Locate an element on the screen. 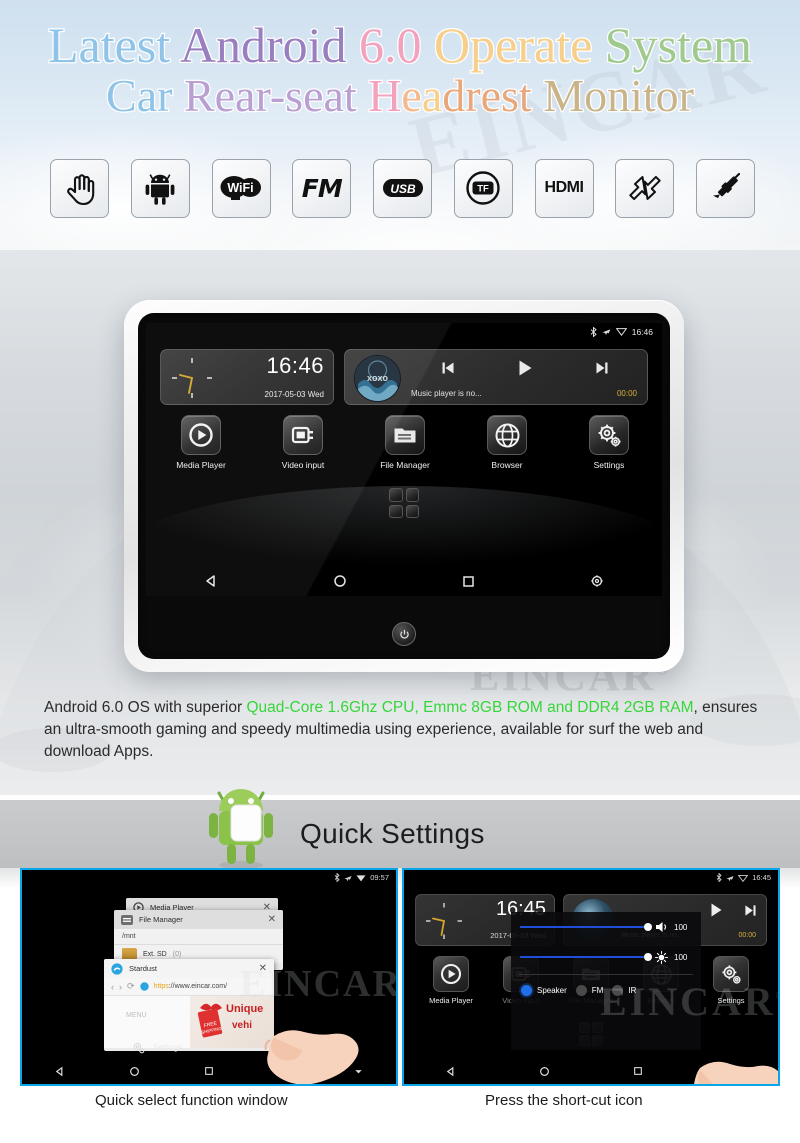  app-drawer-grid-button is located at coordinates (404, 503).